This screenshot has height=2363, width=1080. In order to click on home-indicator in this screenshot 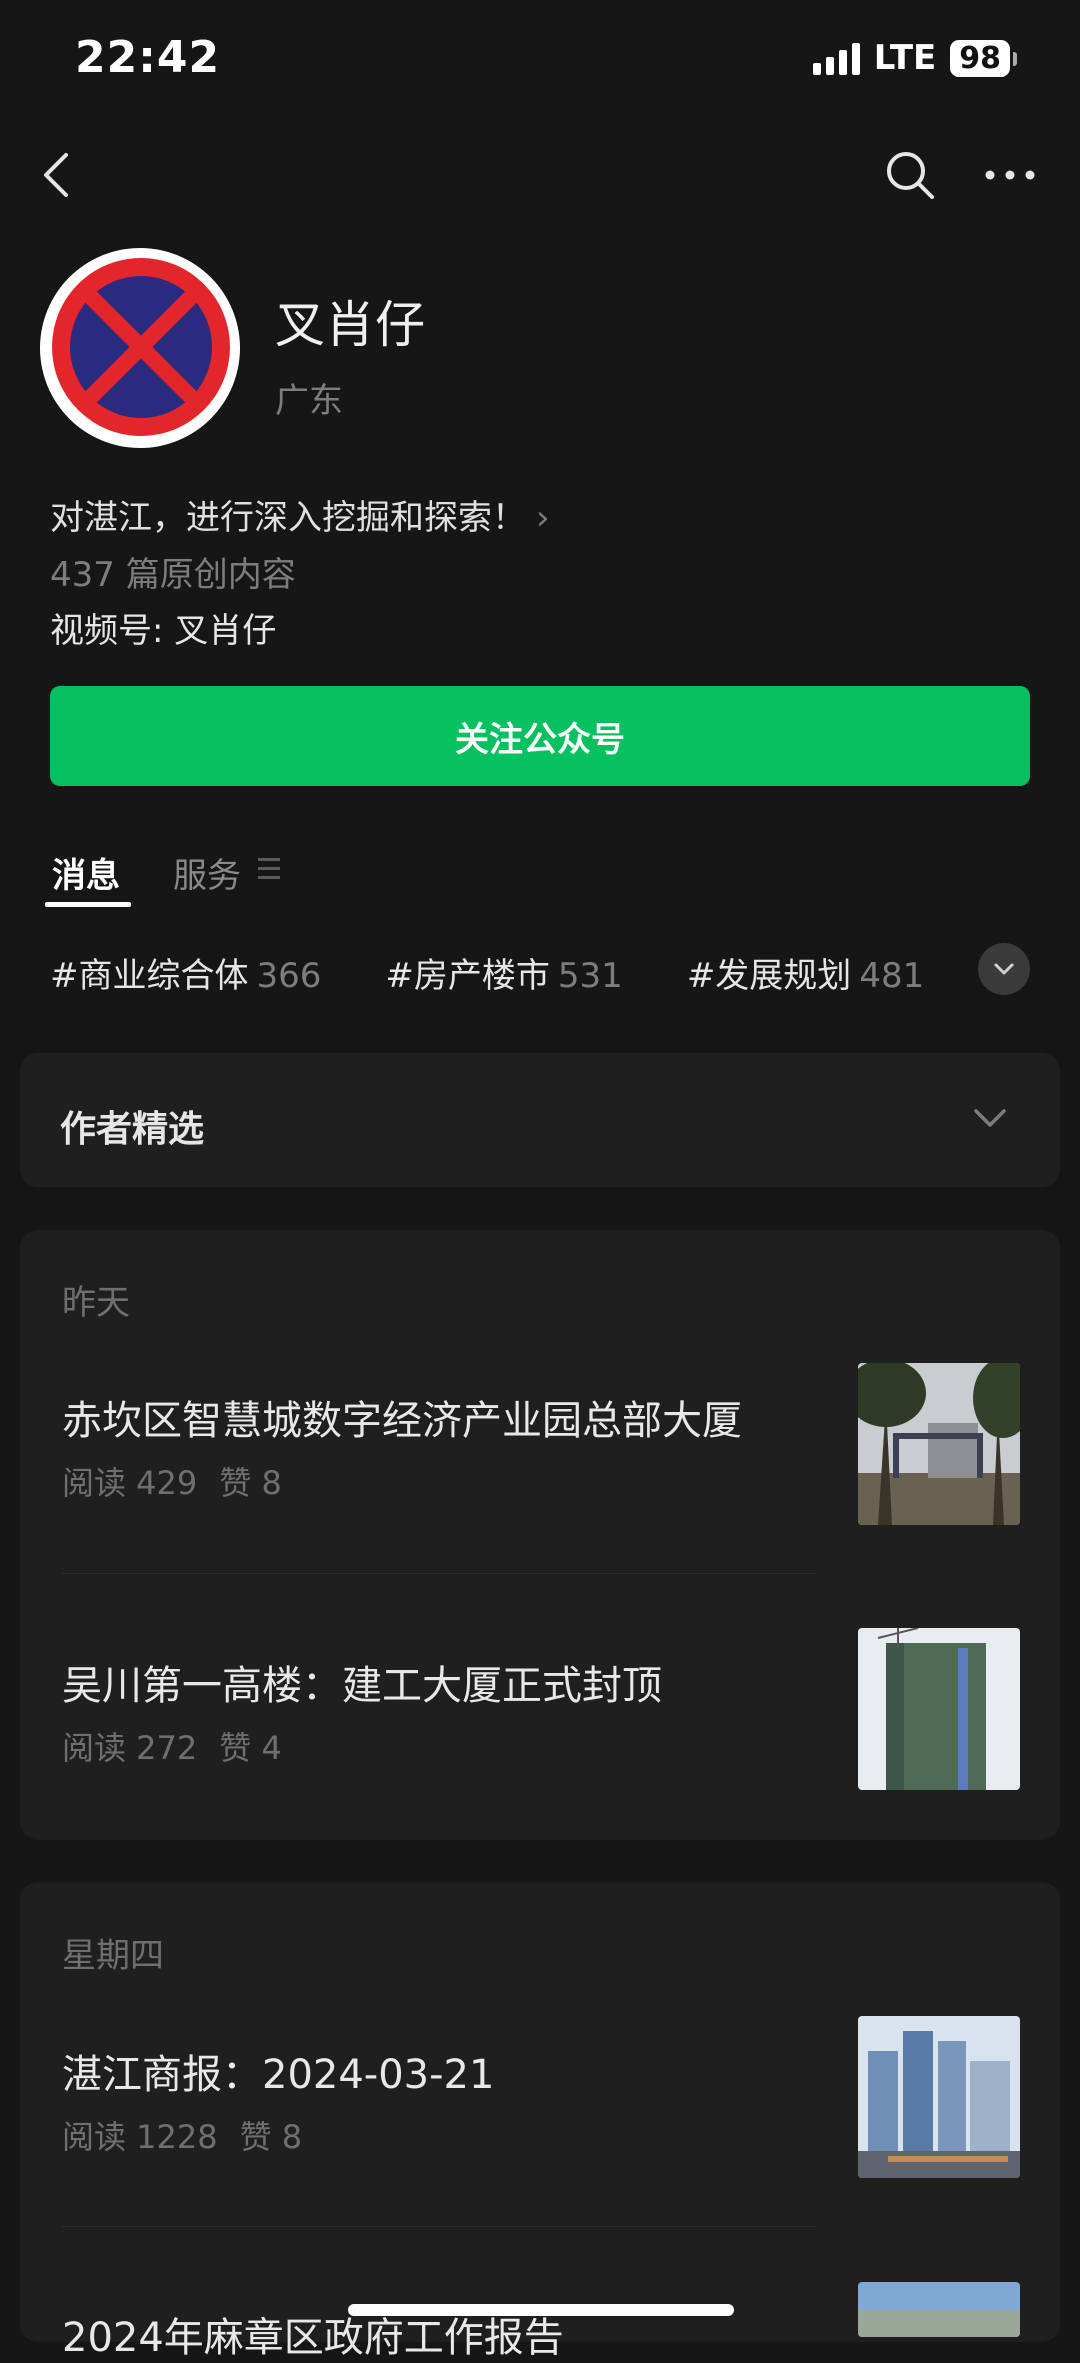, I will do `click(541, 2310)`.